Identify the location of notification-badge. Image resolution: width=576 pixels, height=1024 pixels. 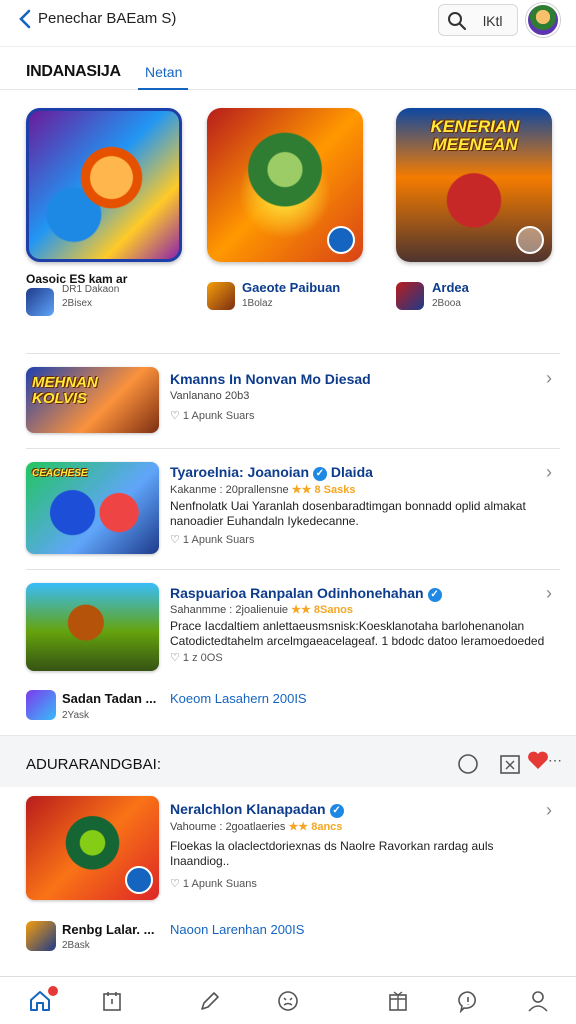
(53, 991).